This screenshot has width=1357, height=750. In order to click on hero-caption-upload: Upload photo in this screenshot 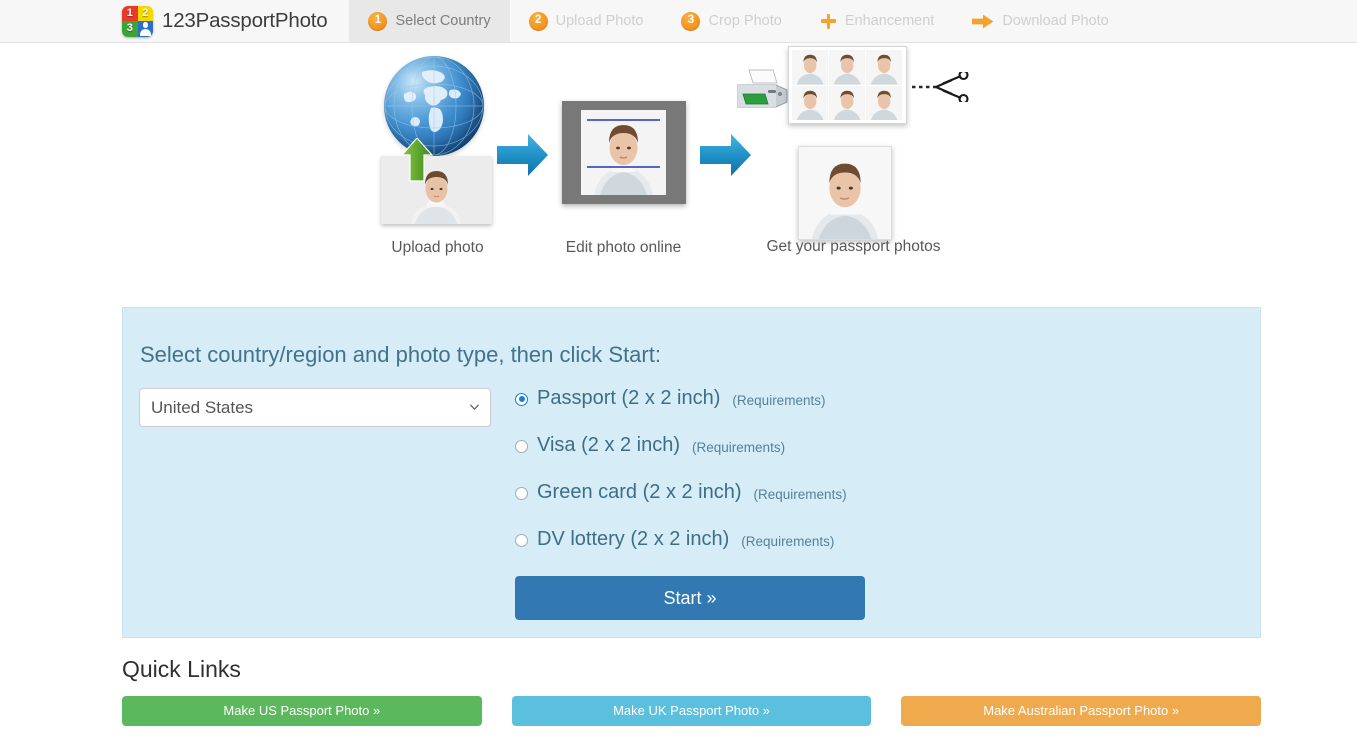, I will do `click(437, 247)`.